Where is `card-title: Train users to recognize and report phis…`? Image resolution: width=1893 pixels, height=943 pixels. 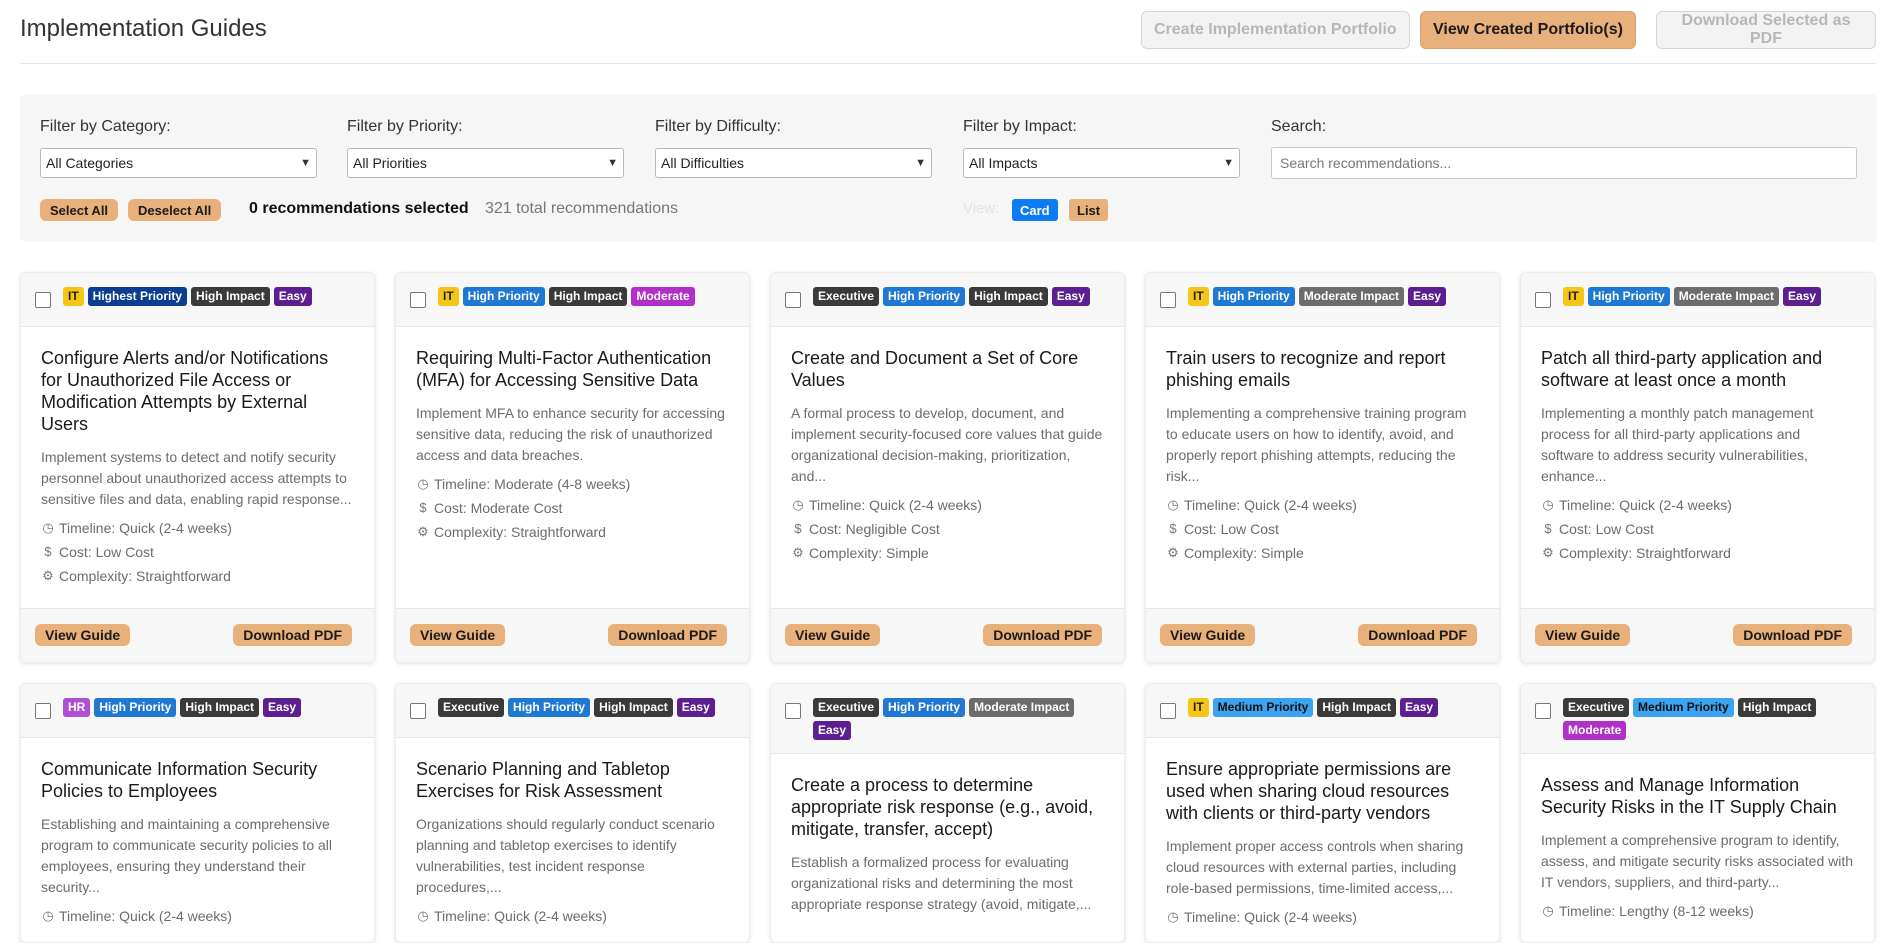 card-title: Train users to recognize and report phis… is located at coordinates (1306, 369).